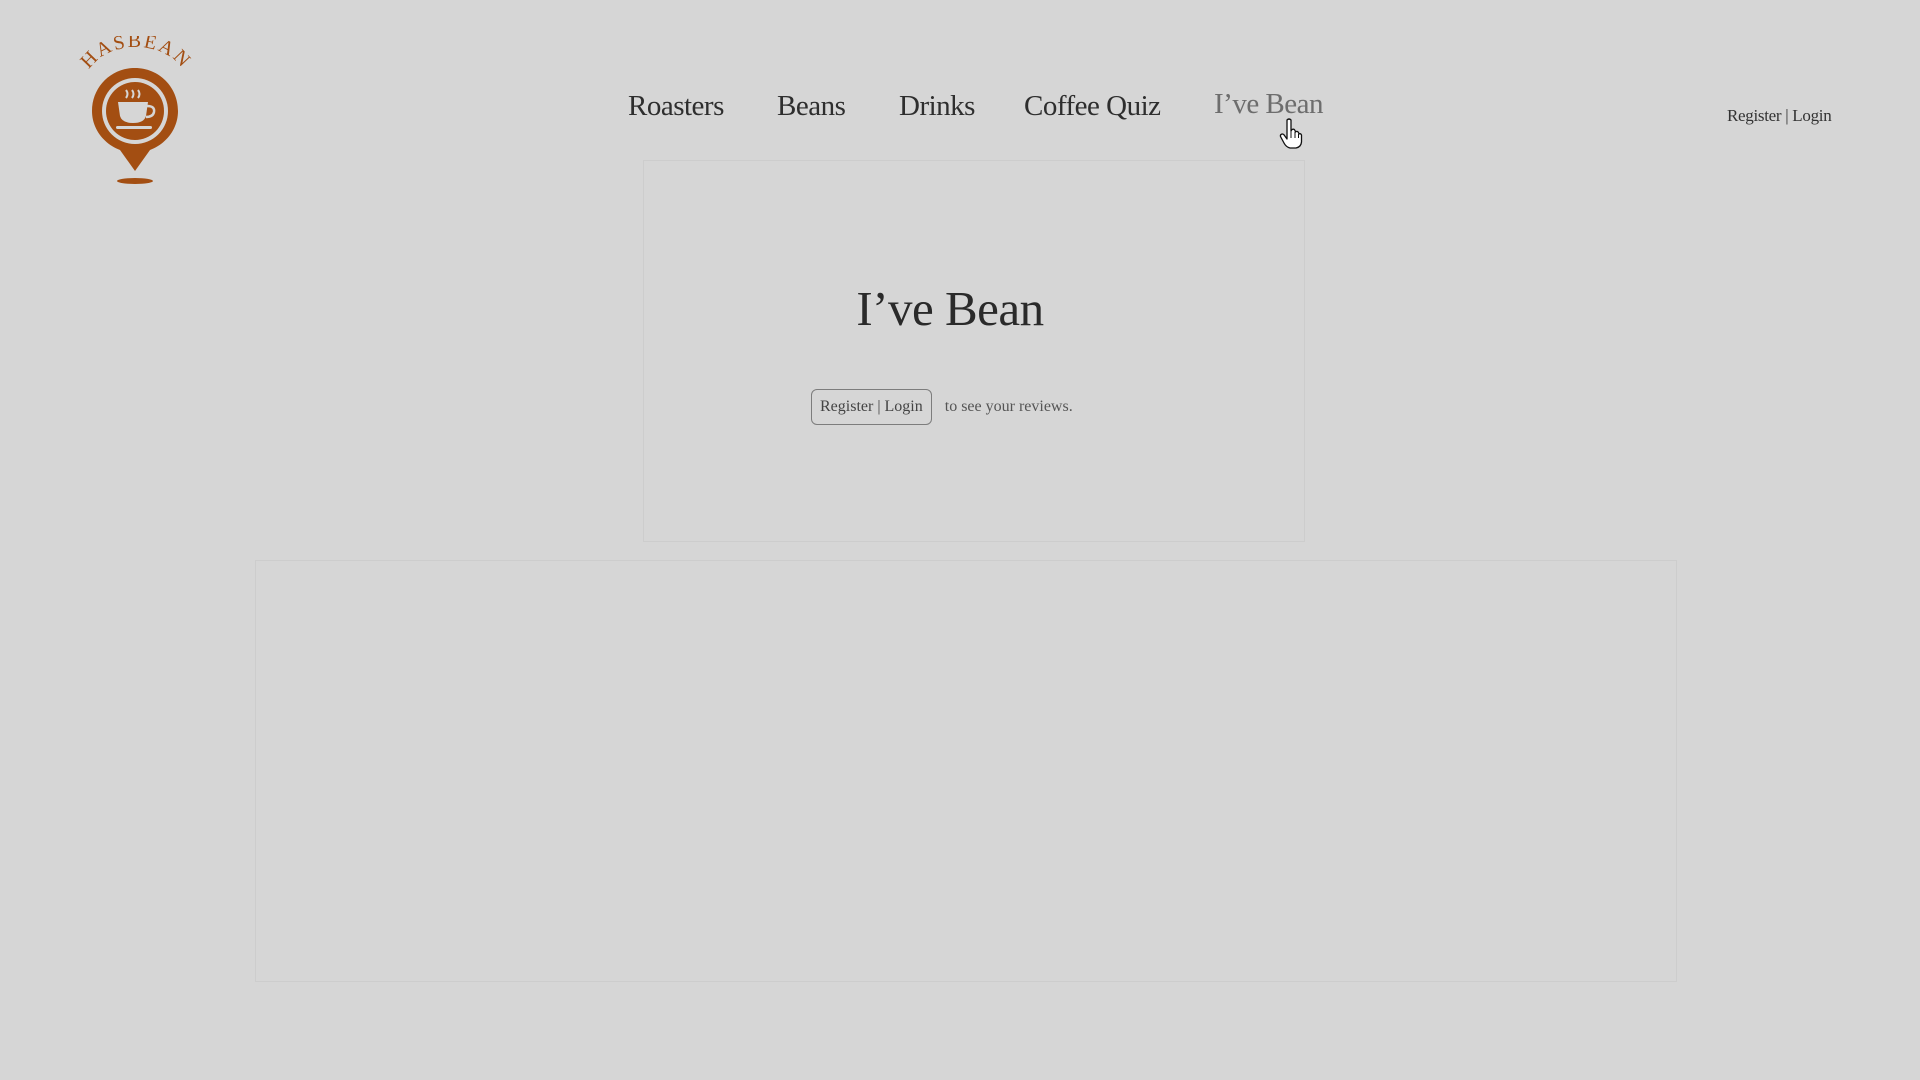  Describe the element at coordinates (1291, 133) in the screenshot. I see `hand-pointer-icon` at that location.